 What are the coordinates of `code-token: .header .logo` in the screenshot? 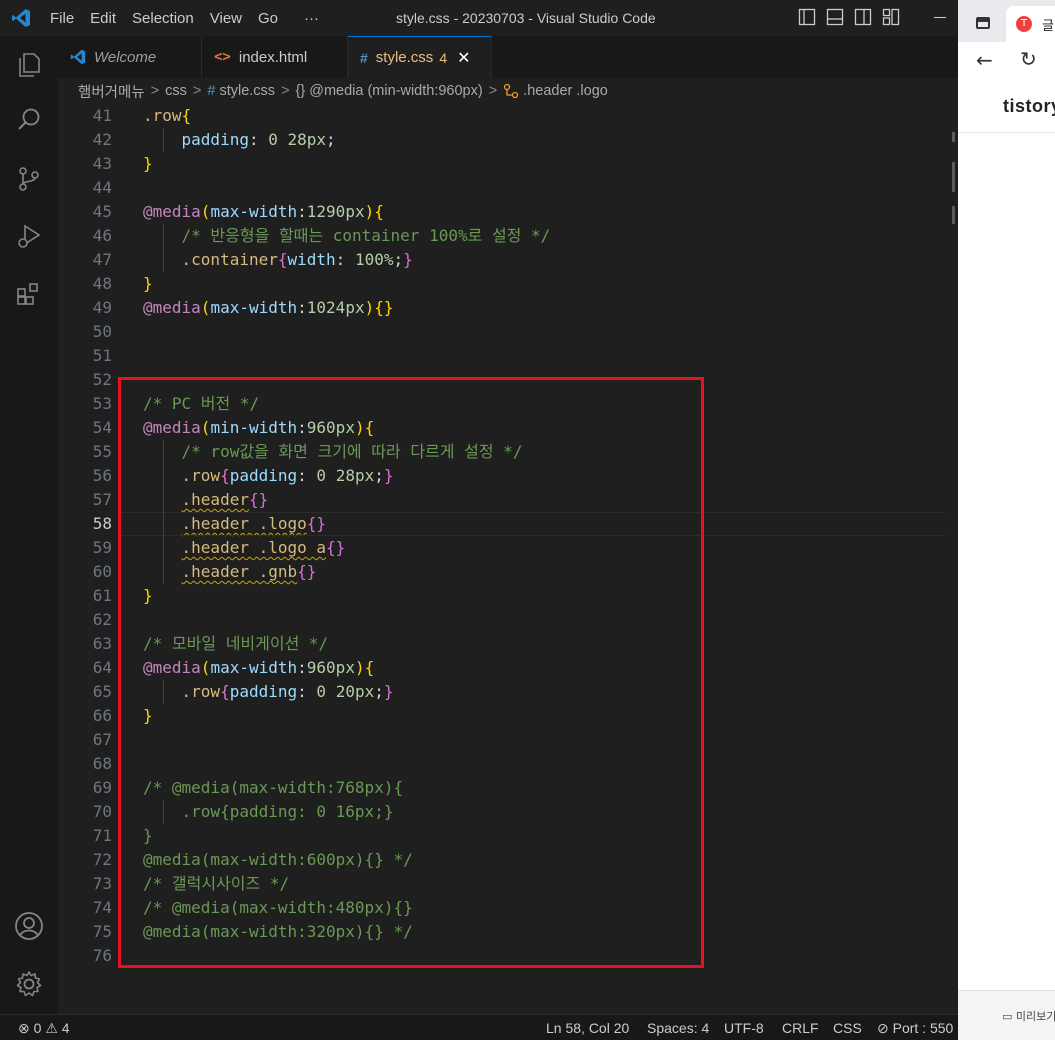 It's located at (244, 523).